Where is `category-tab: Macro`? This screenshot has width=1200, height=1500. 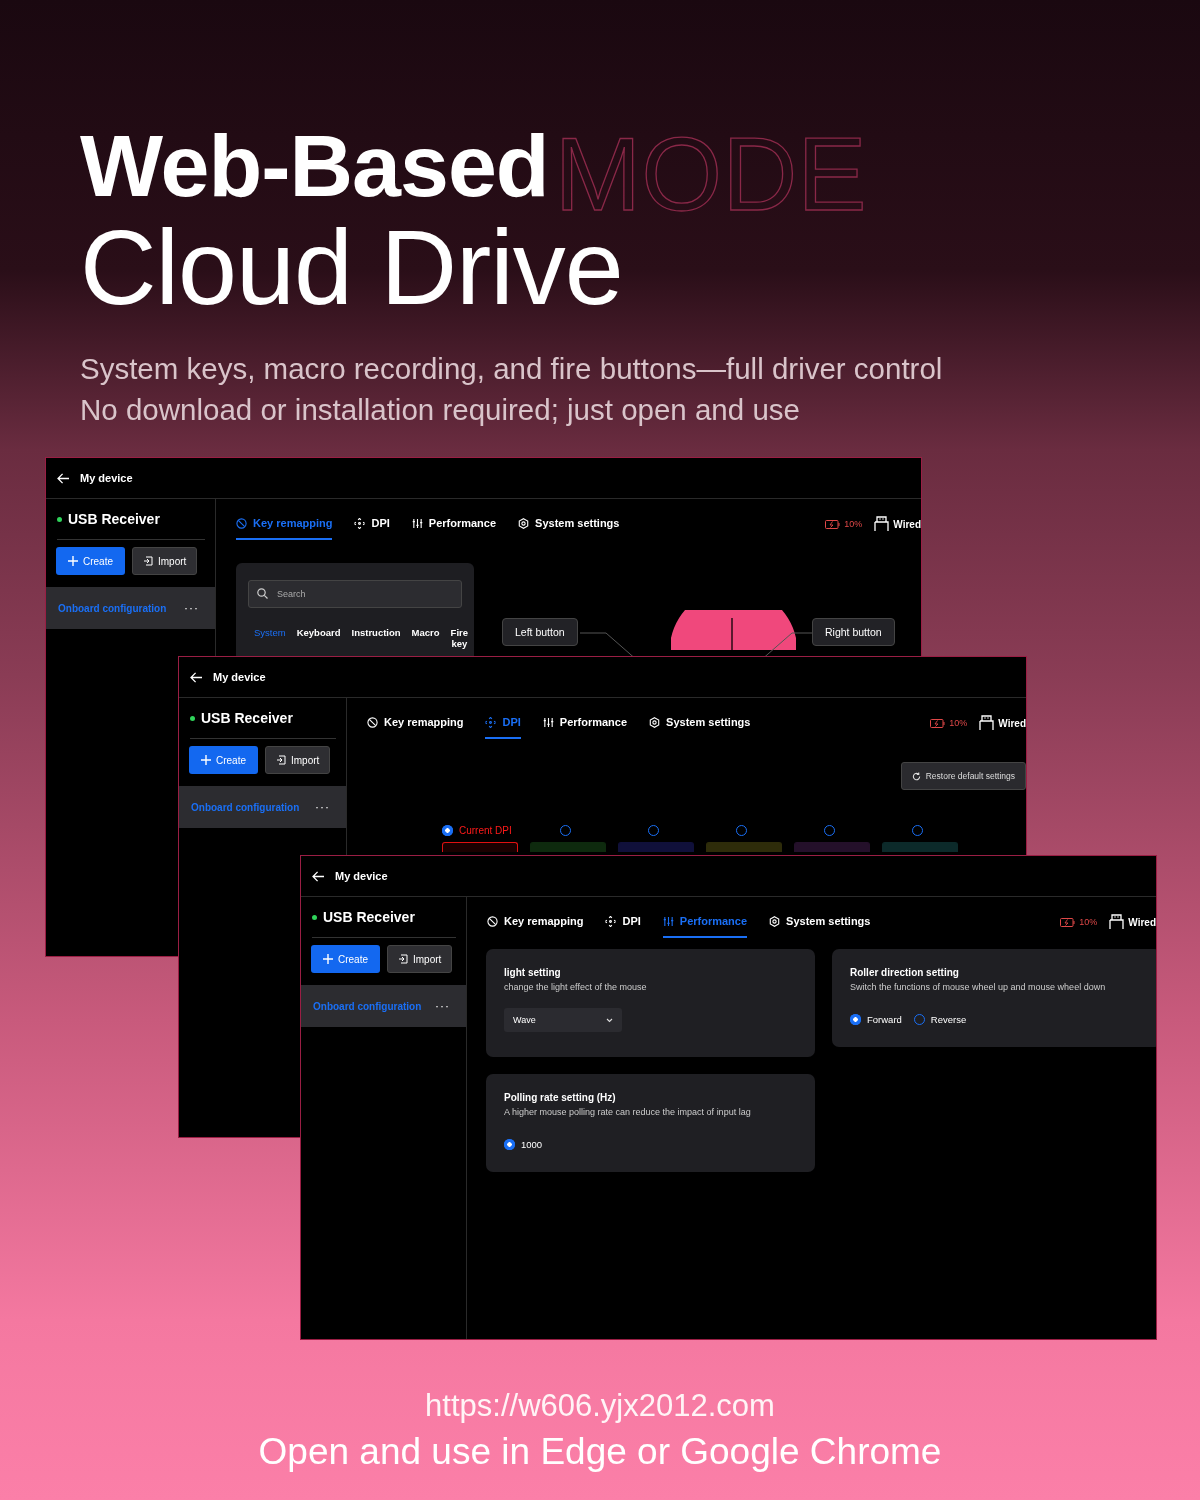 category-tab: Macro is located at coordinates (425, 632).